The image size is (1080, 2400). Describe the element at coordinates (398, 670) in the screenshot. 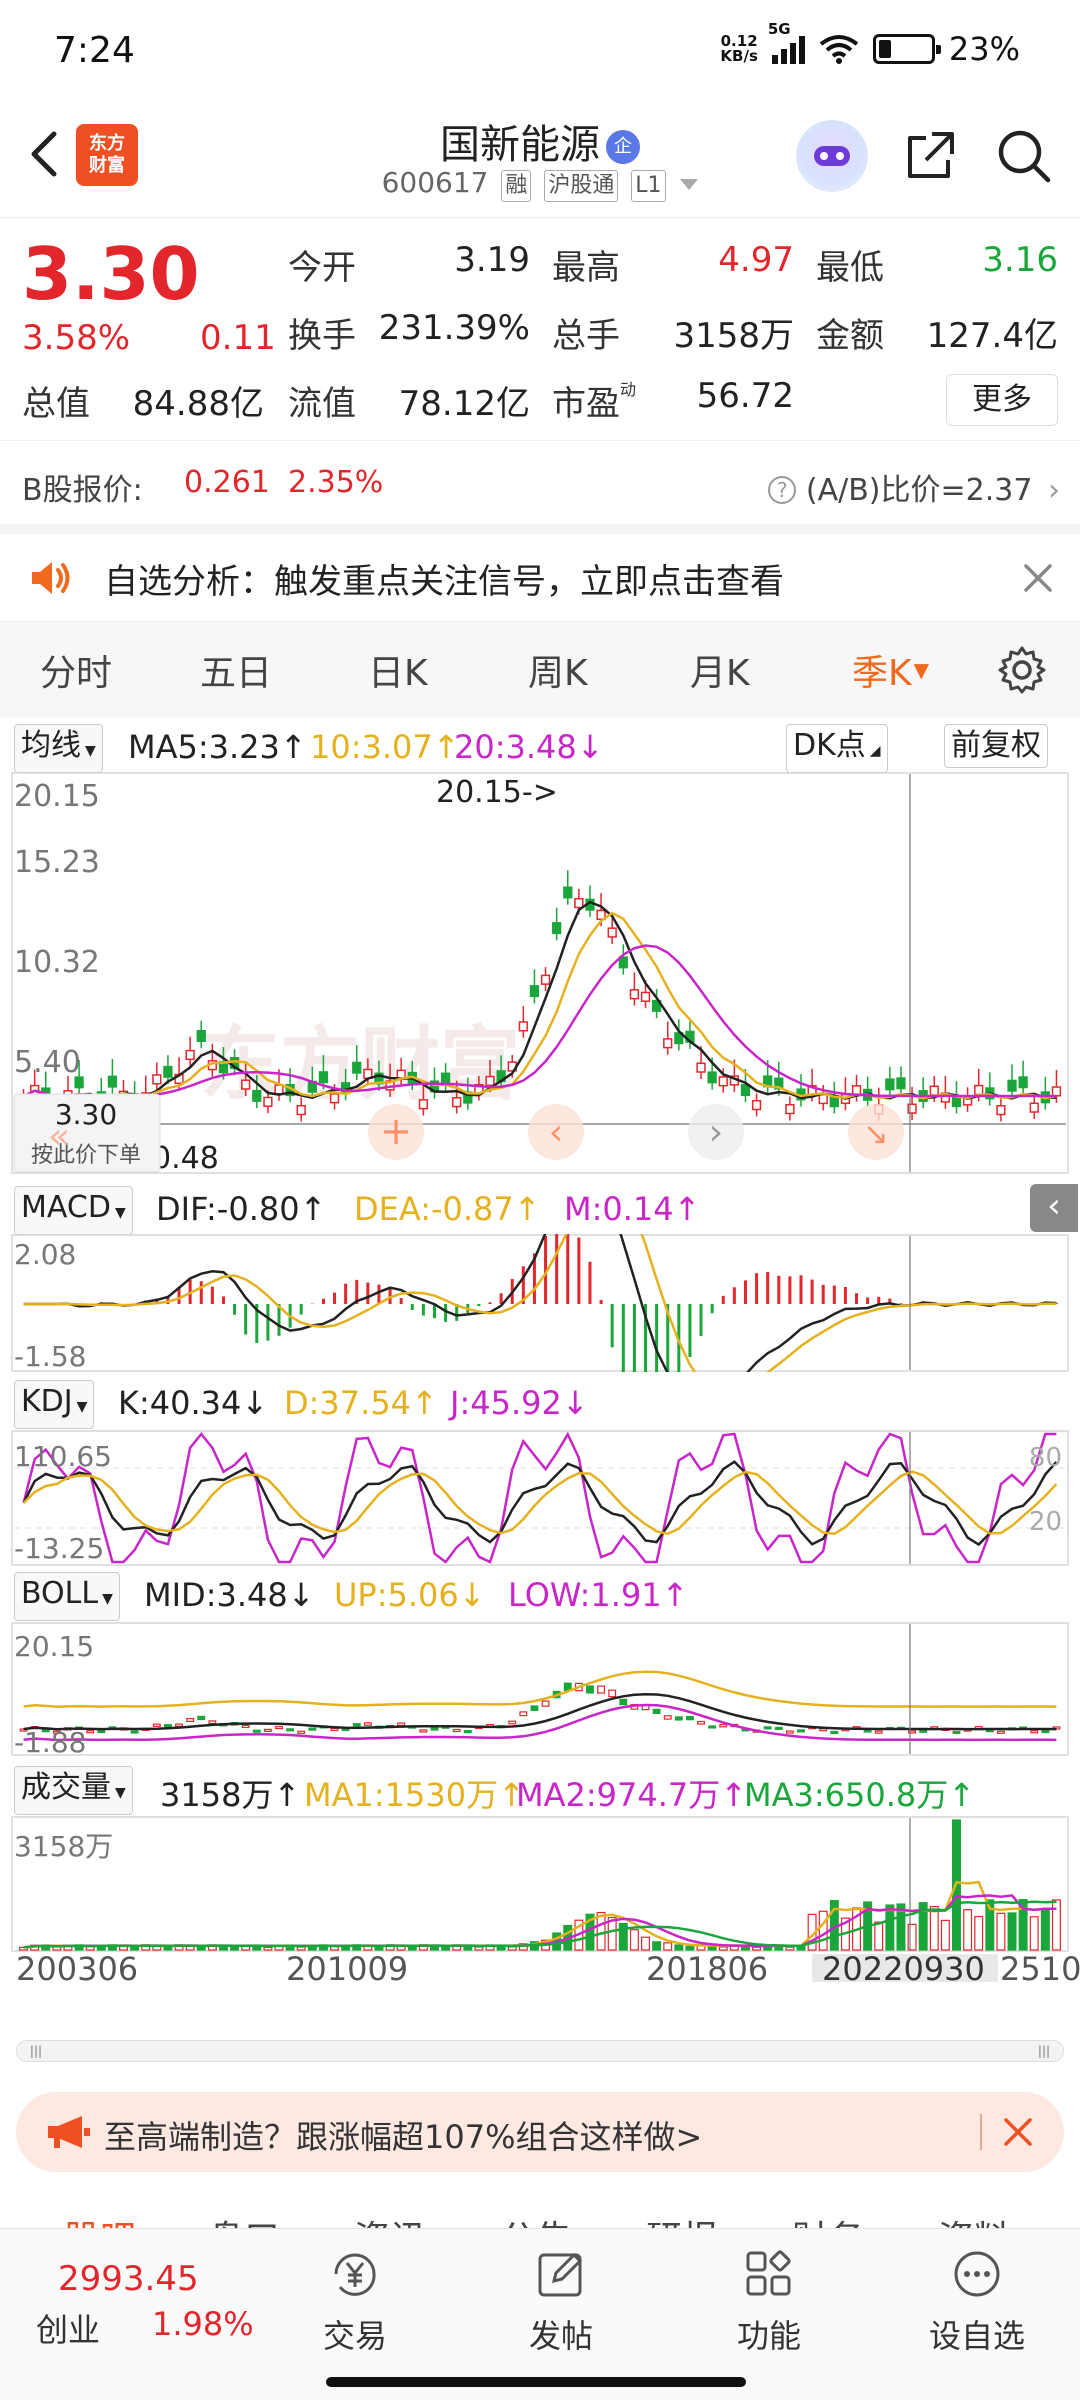

I see `tab-daily-k: 日K` at that location.